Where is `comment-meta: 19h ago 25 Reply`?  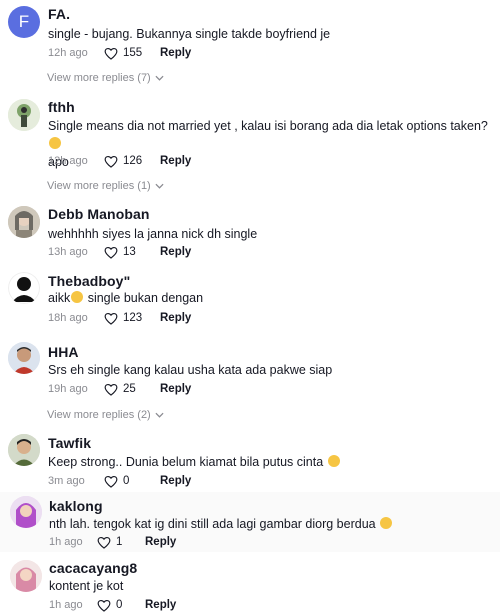
comment-meta: 19h ago 25 Reply is located at coordinates (119, 389).